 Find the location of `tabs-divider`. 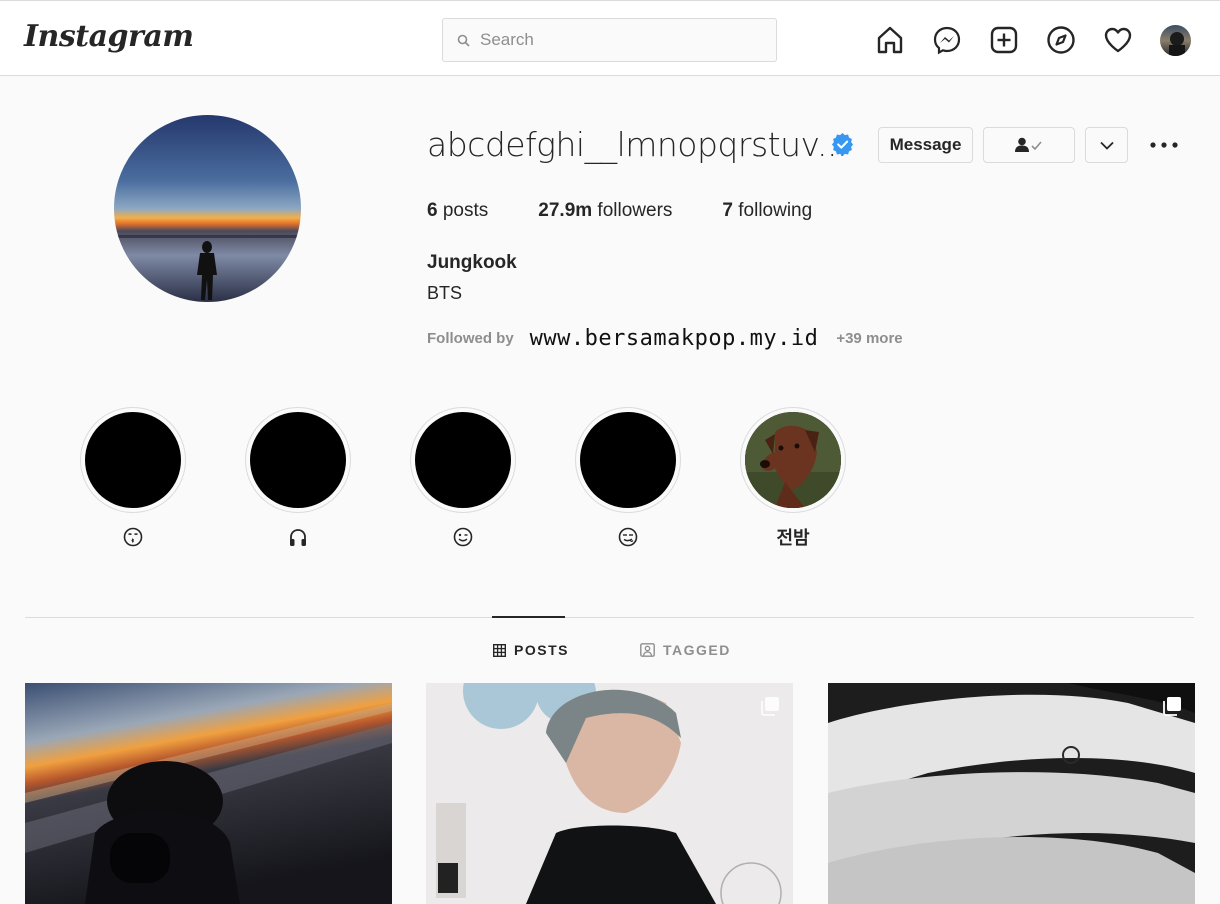

tabs-divider is located at coordinates (609, 617).